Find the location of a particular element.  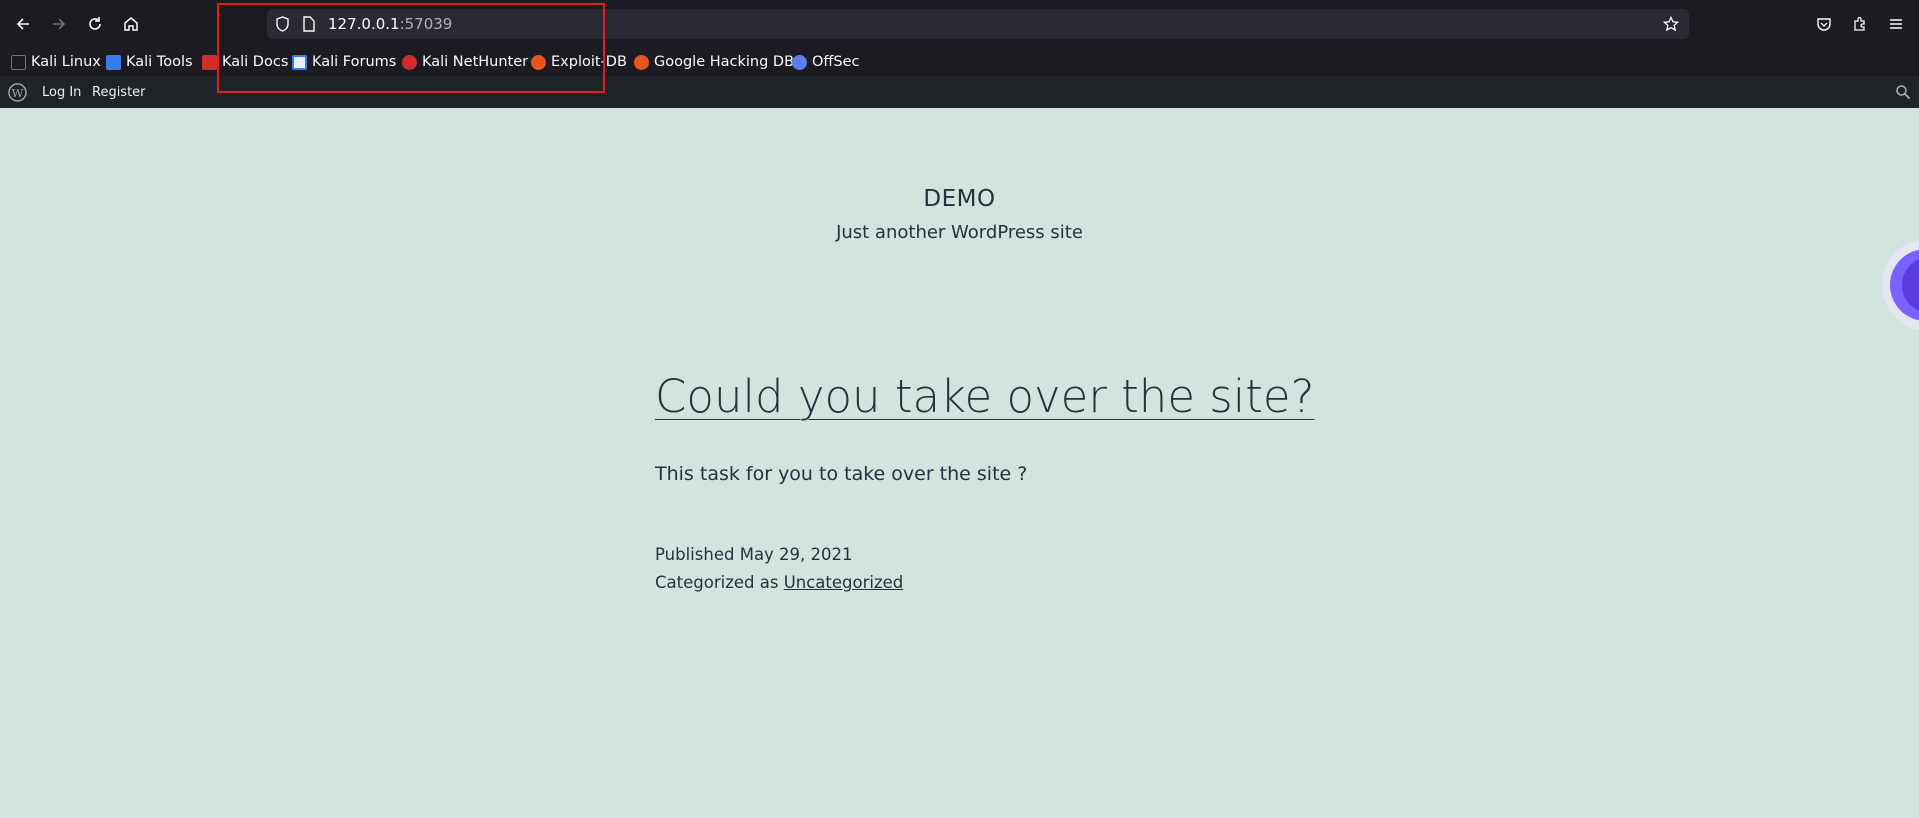

kali-dragon-icon is located at coordinates (18, 62).